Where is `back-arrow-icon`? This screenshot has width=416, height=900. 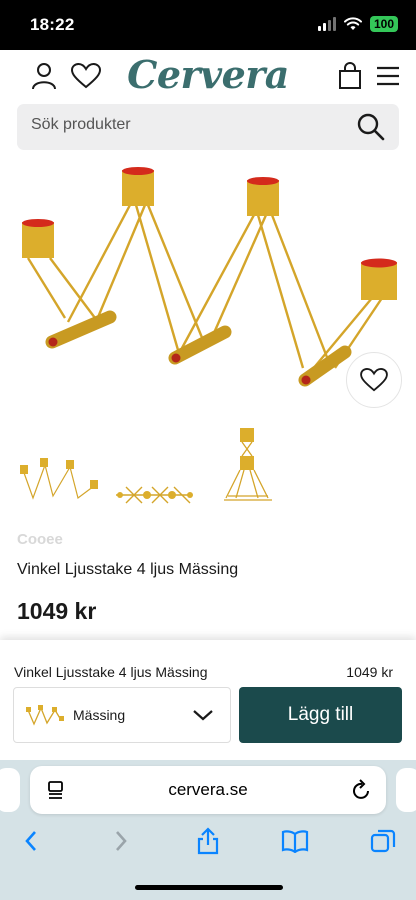
back-arrow-icon is located at coordinates (31, 841).